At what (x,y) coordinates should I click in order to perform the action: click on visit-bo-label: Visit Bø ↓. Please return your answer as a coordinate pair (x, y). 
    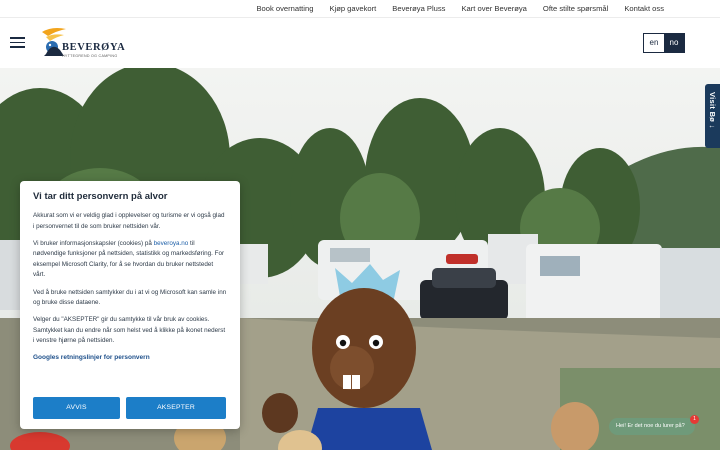
    Looking at the image, I should click on (712, 110).